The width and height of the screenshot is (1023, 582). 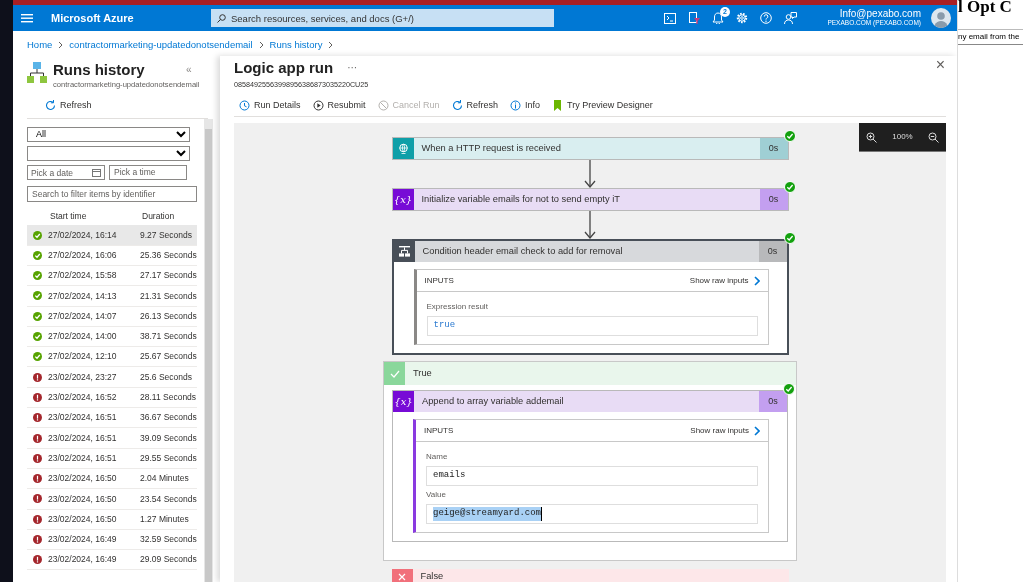 I want to click on run-row: 23/02/2024, 16:50 2.04 Minutes, so click(x=112, y=479).